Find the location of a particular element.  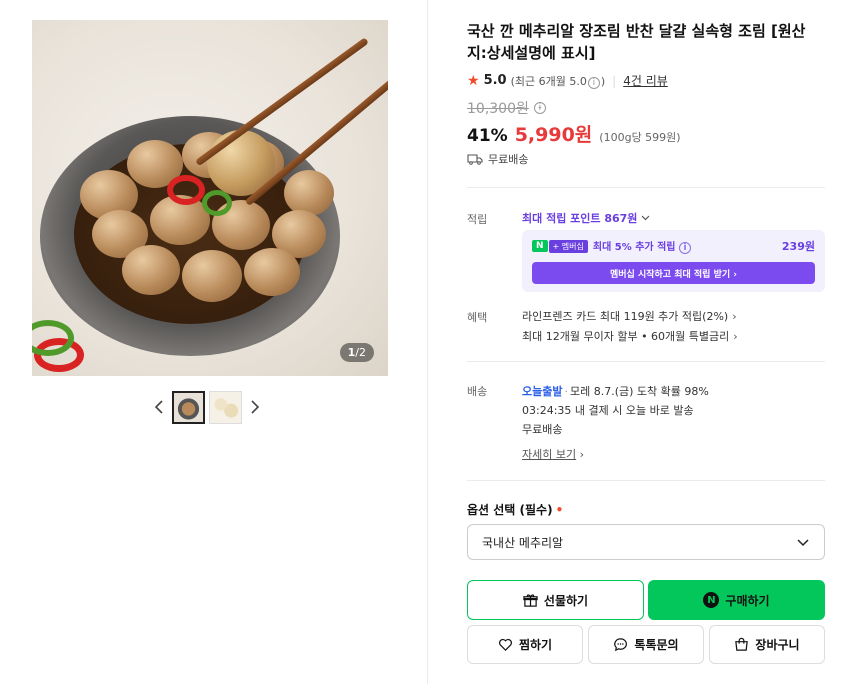

shopping-bag-icon is located at coordinates (742, 644).